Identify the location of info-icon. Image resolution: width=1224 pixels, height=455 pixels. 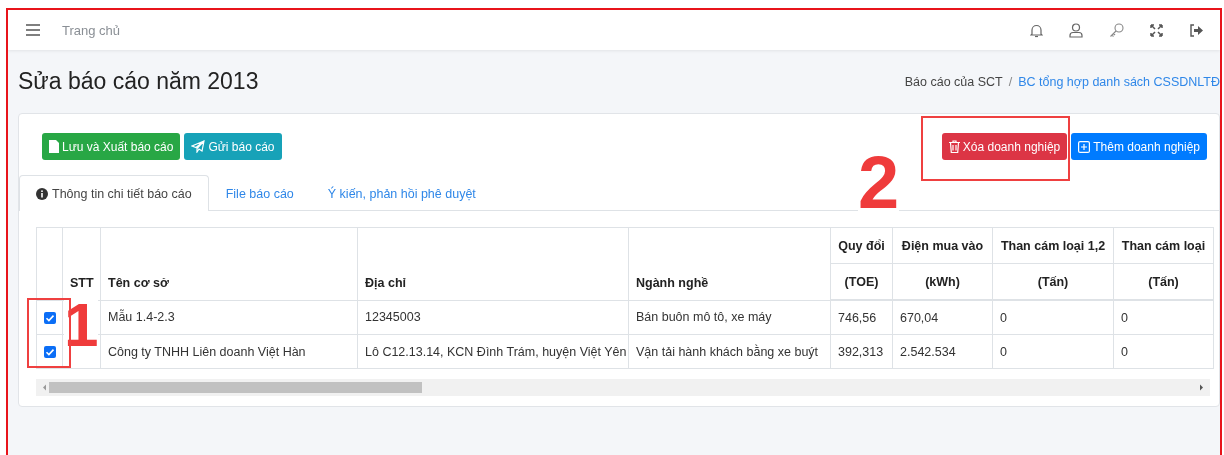
(42, 193).